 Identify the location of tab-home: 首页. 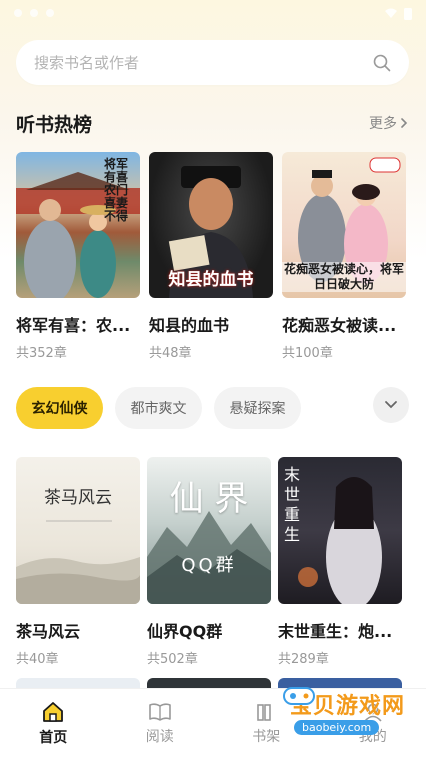
(53, 724).